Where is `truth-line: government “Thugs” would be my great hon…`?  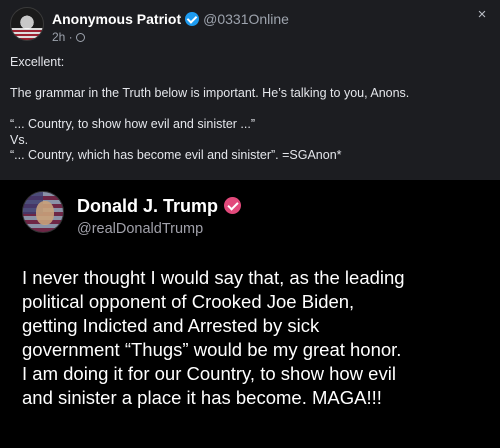
truth-line: government “Thugs” would be my great hon… is located at coordinates (212, 349).